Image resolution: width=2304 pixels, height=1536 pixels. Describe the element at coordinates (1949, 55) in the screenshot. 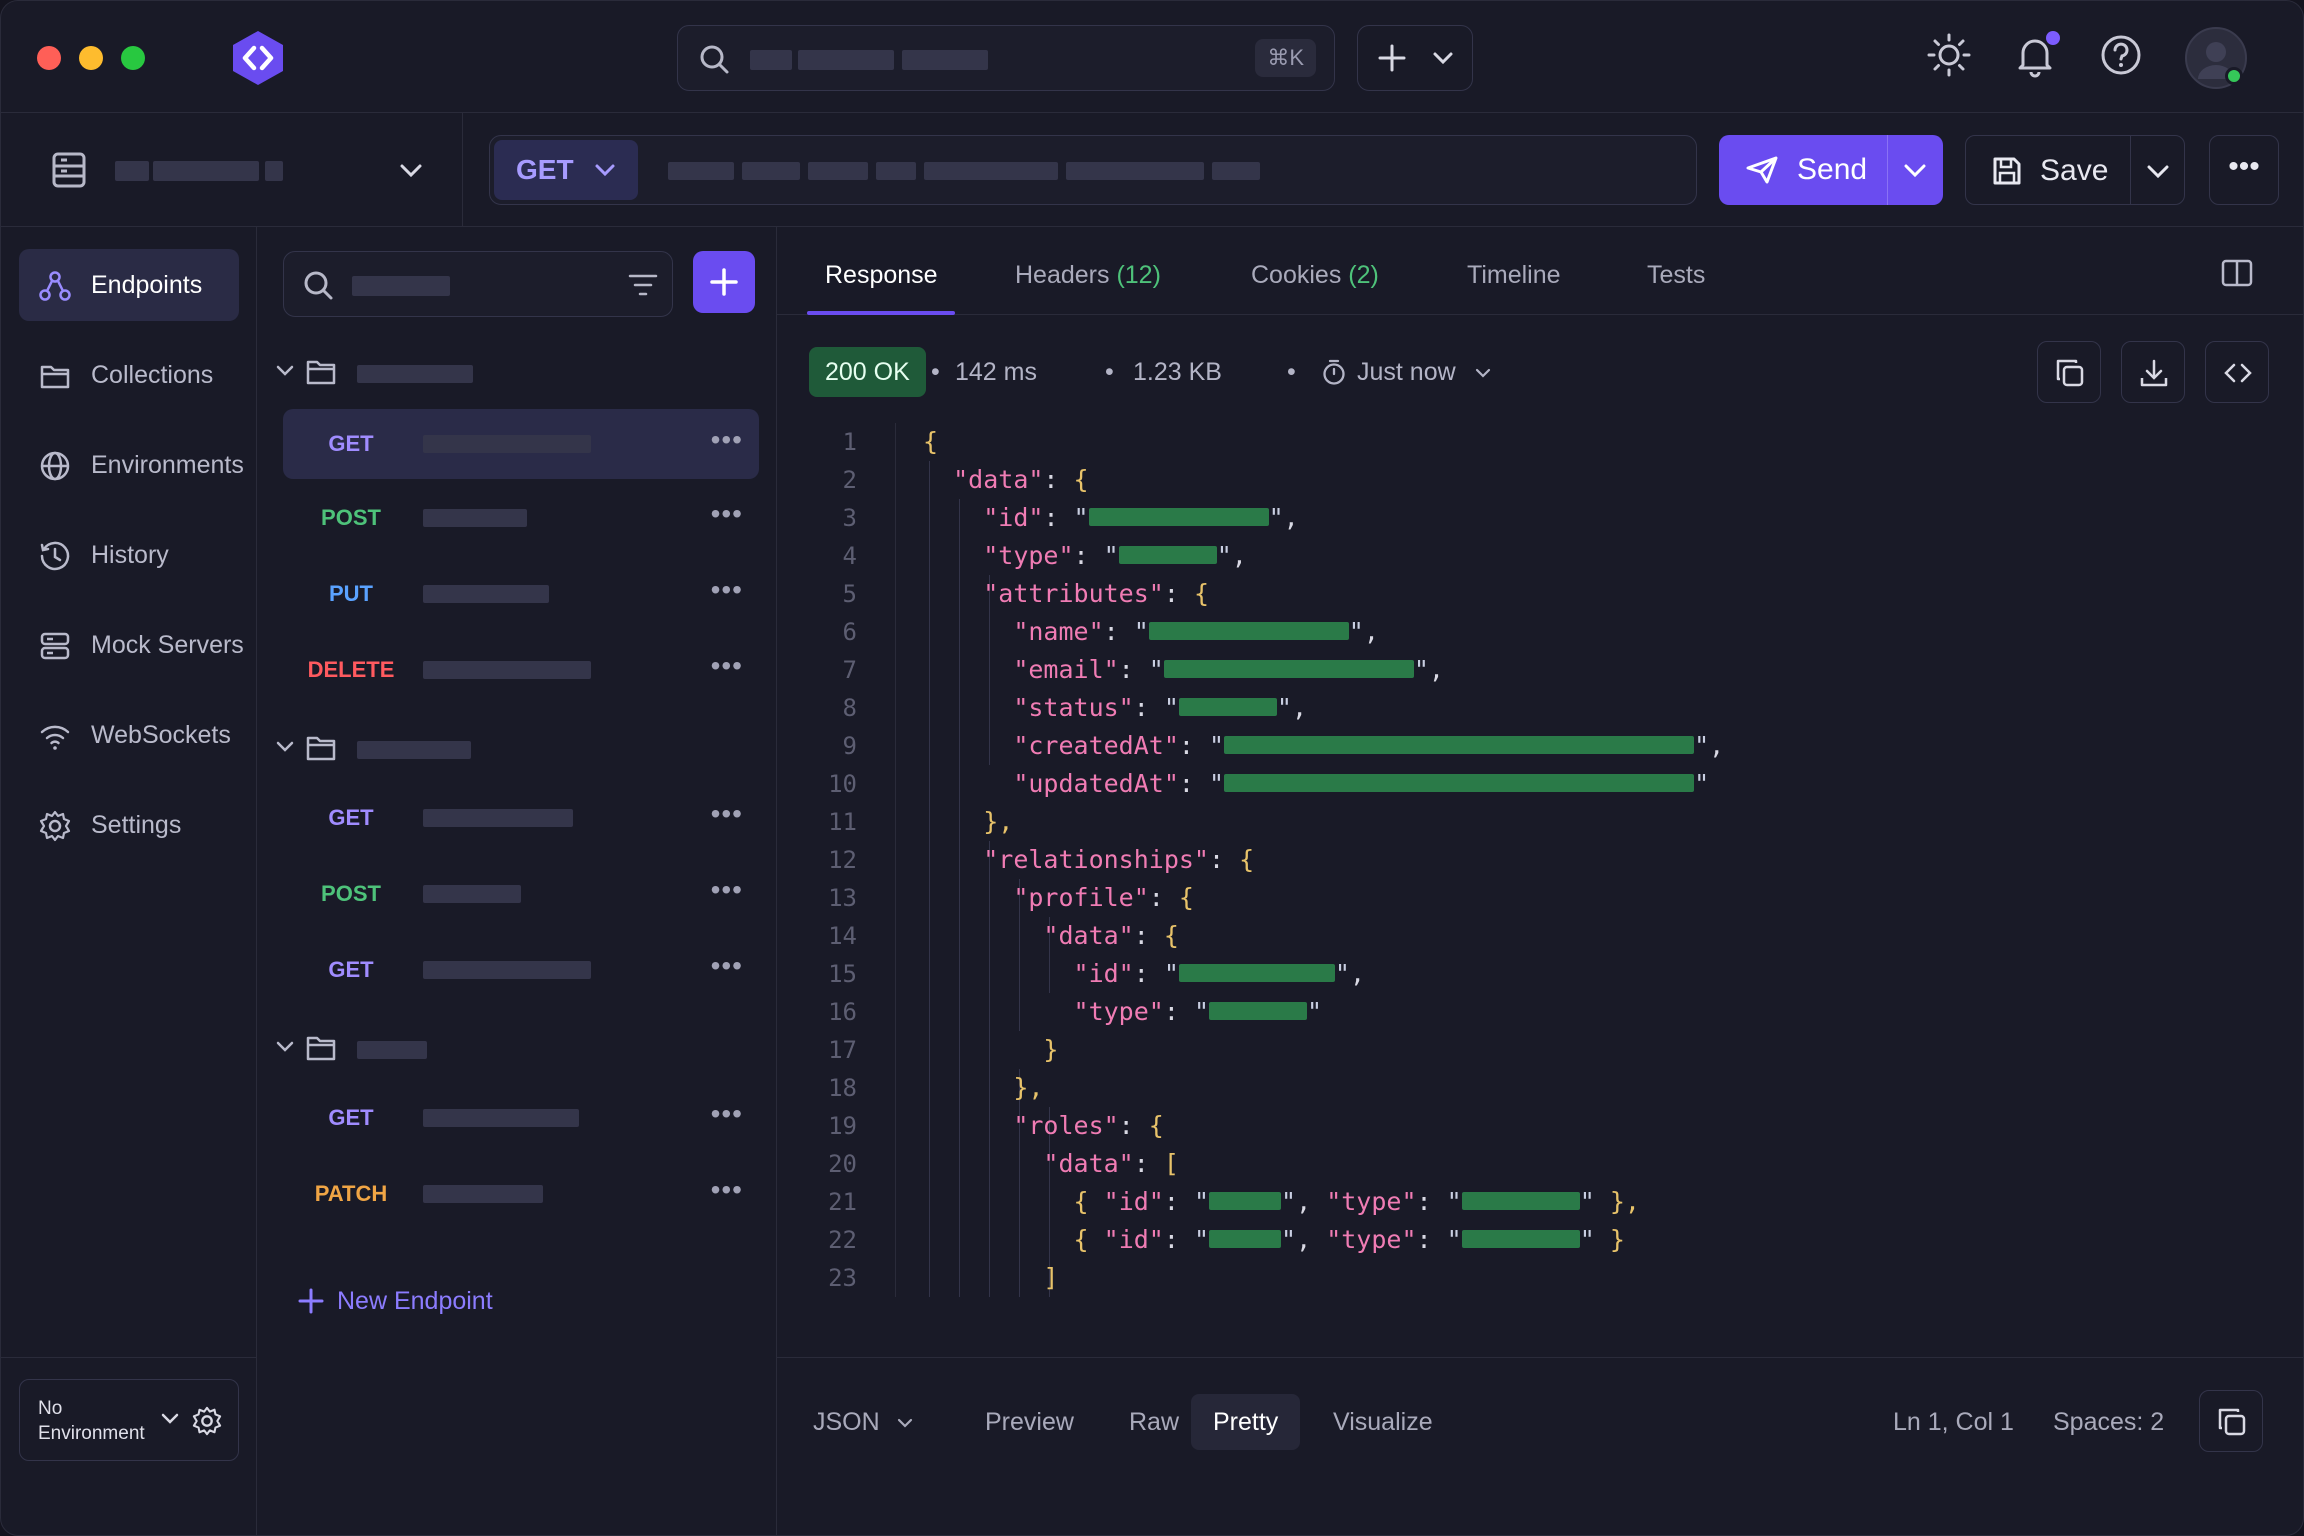

I see `sun-icon` at that location.